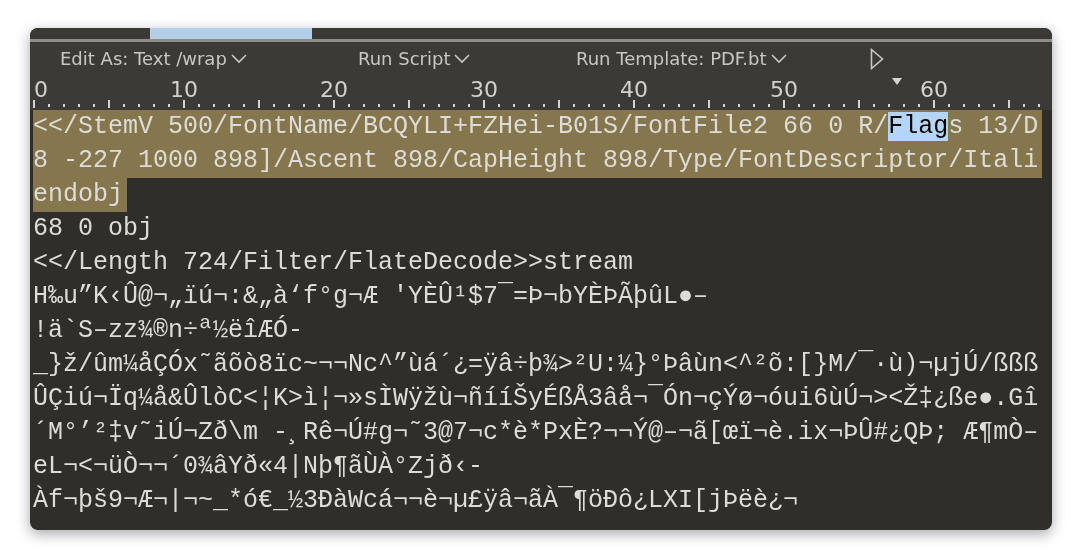 The image size is (1080, 552). What do you see at coordinates (334, 263) in the screenshot?
I see `code-line: <</Length 724/Filter/FlateDecode>>stream` at bounding box center [334, 263].